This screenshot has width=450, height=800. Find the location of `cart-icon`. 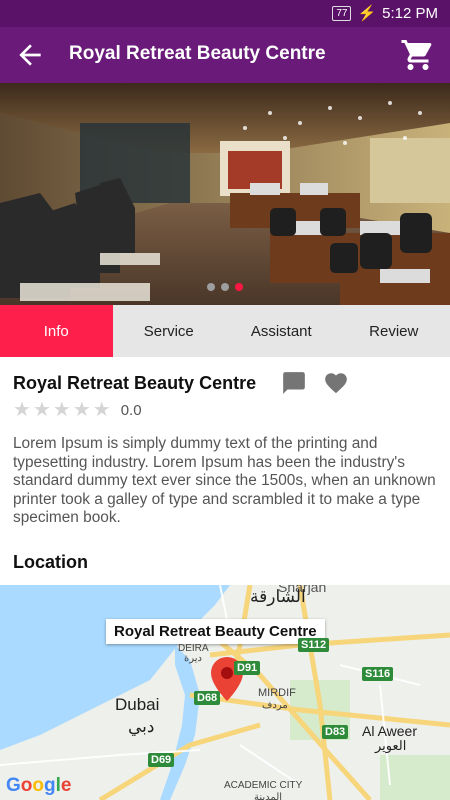

cart-icon is located at coordinates (418, 55).